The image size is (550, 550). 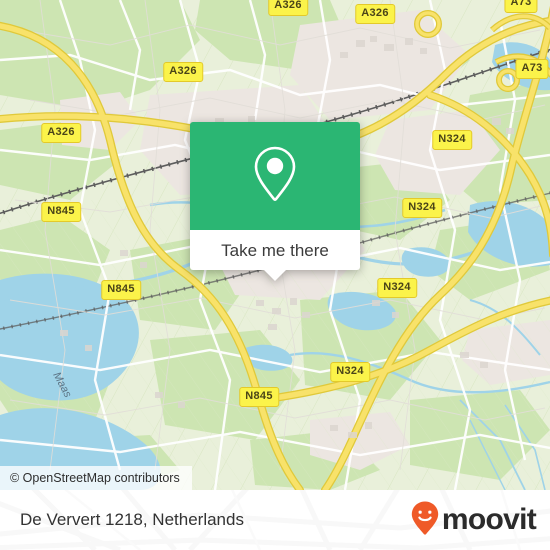 I want to click on moovit-logo: moovit, so click(x=473, y=520).